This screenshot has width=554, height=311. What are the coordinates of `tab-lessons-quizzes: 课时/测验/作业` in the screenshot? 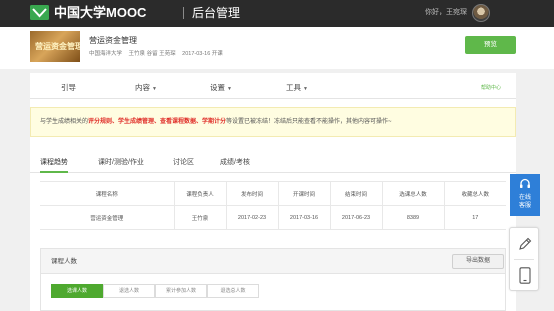 It's located at (121, 164).